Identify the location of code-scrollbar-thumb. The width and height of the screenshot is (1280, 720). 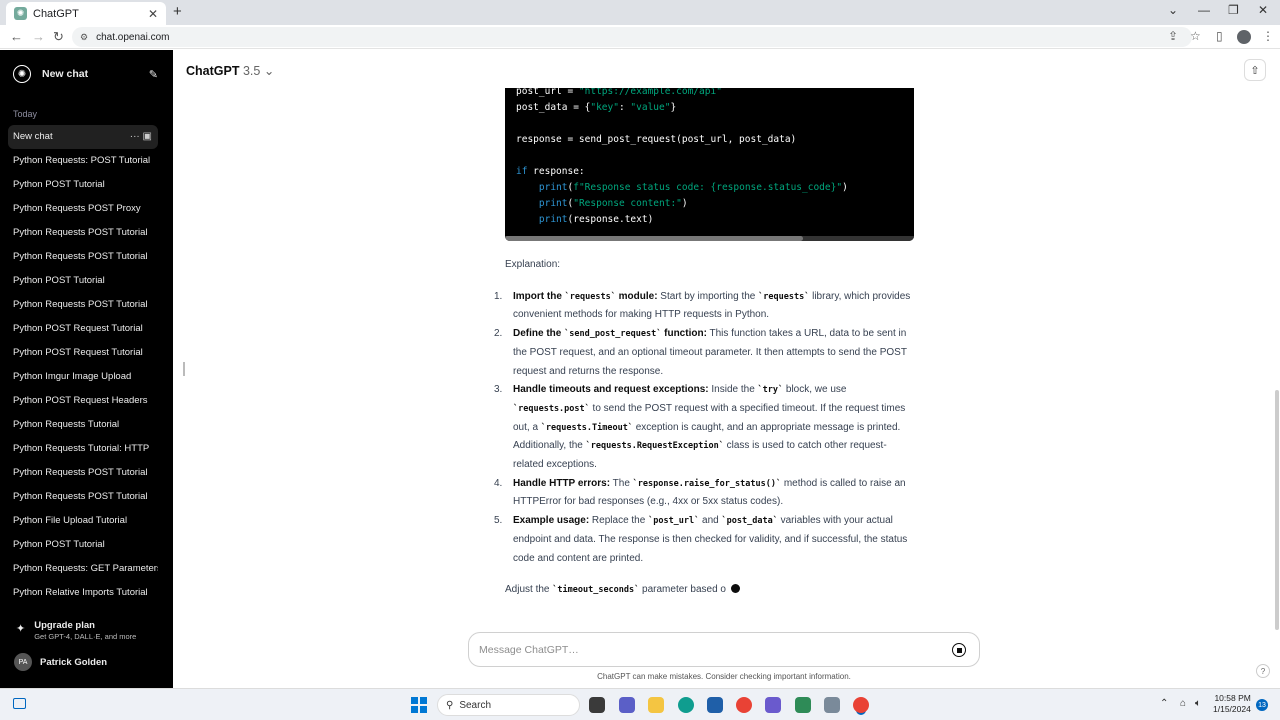
(654, 238).